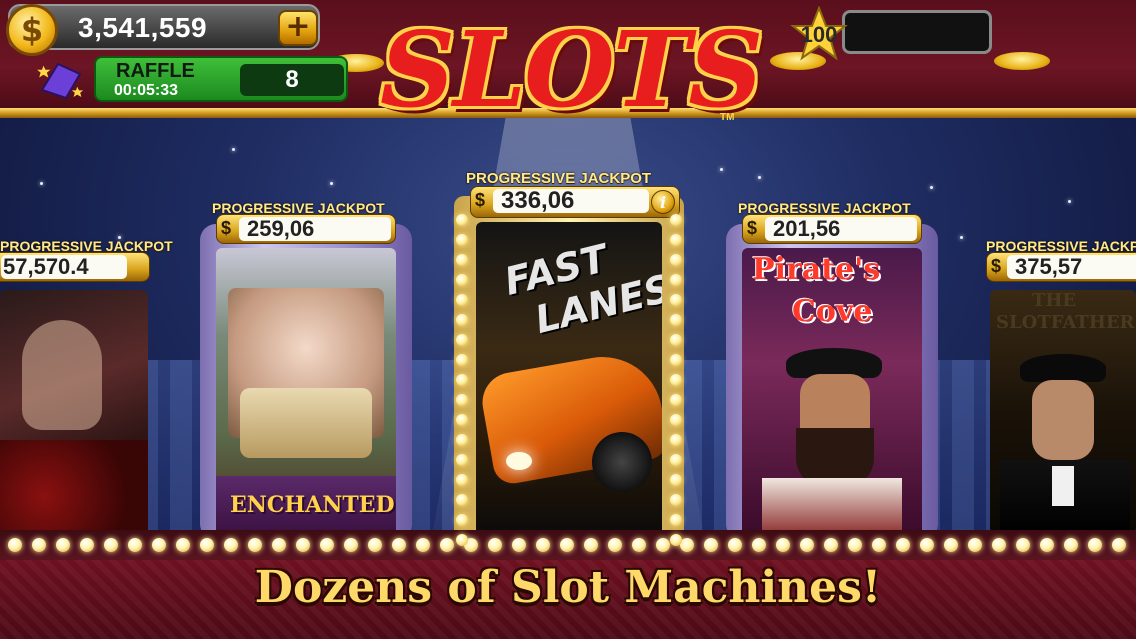 This screenshot has width=1136, height=639. I want to click on machine-artwork: THE SLOTFATHER, so click(1063, 412).